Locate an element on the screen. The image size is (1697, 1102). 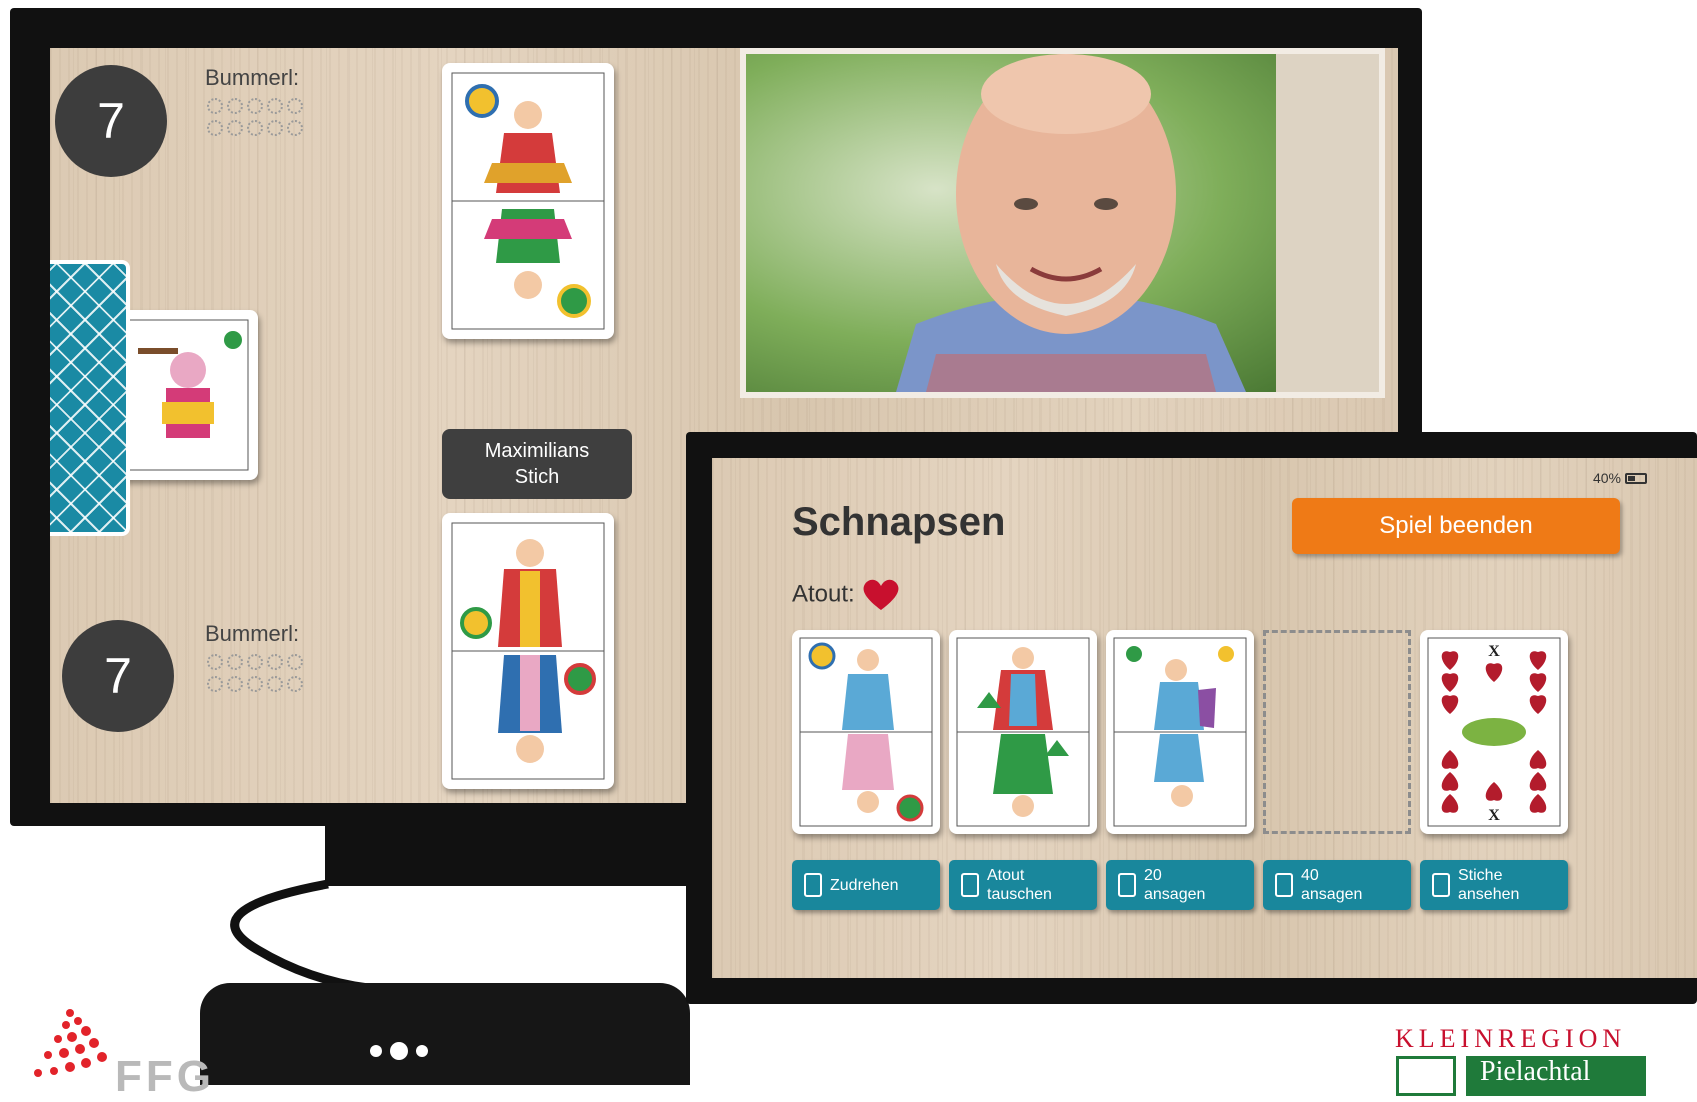
zudrehen-label: Zudrehen is located at coordinates (864, 885).